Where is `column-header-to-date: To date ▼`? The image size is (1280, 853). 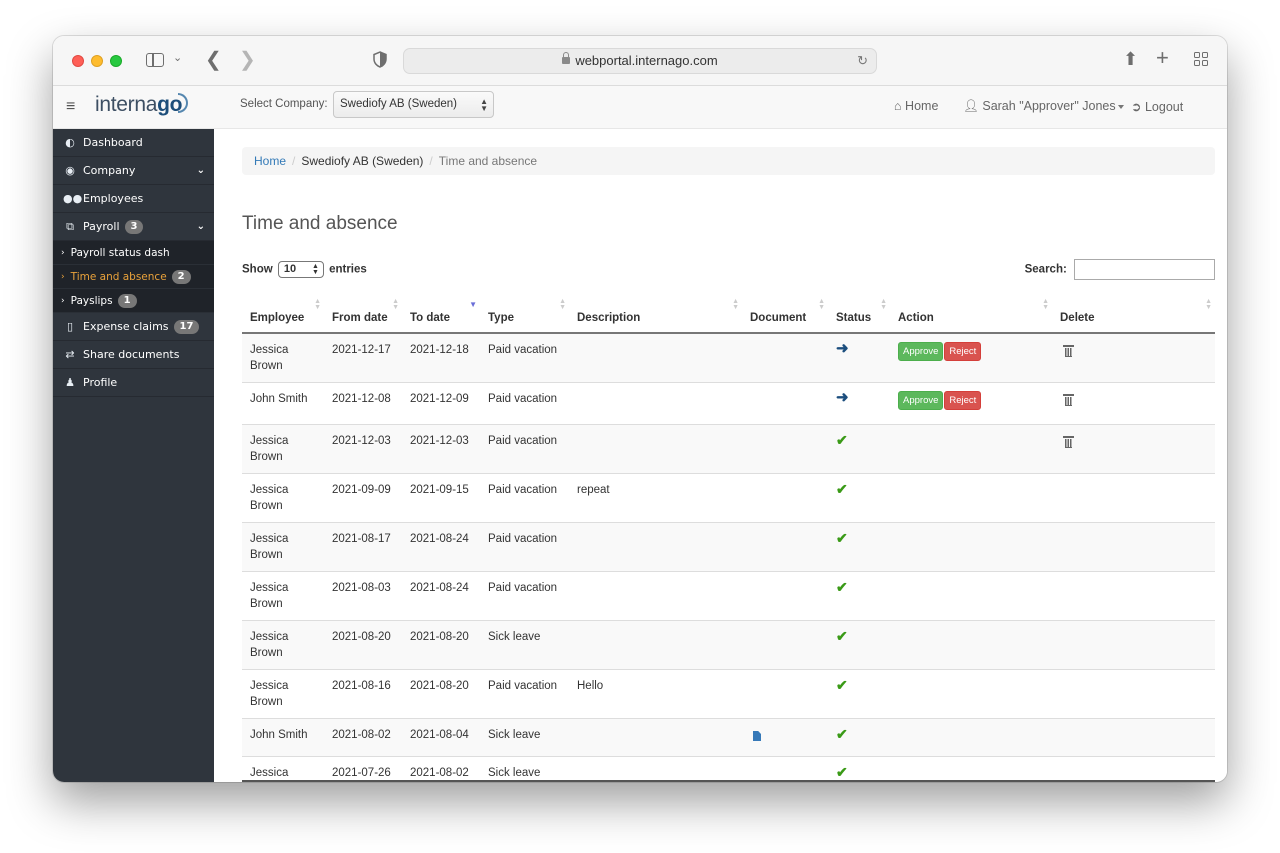
column-header-to-date: To date ▼ is located at coordinates (441, 311).